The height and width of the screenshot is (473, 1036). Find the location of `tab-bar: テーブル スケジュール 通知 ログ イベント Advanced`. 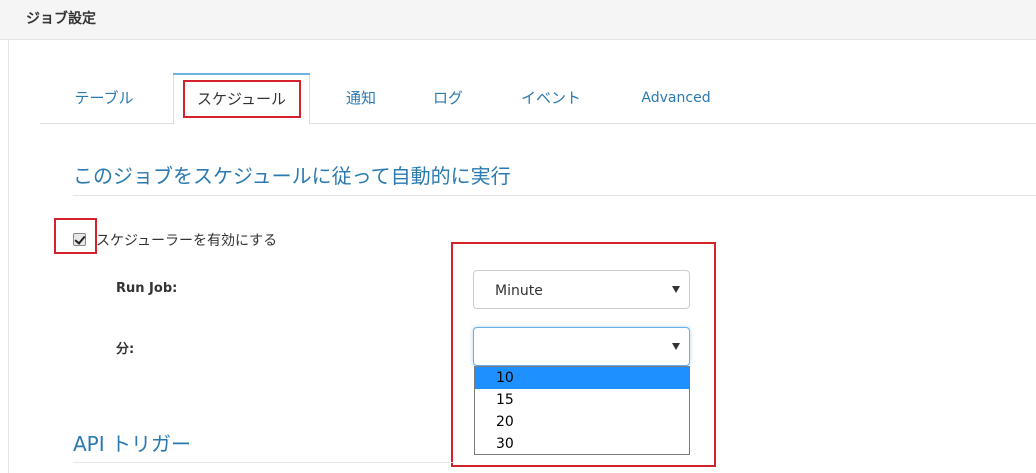

tab-bar: テーブル スケジュール 通知 ログ イベント Advanced is located at coordinates (538, 99).